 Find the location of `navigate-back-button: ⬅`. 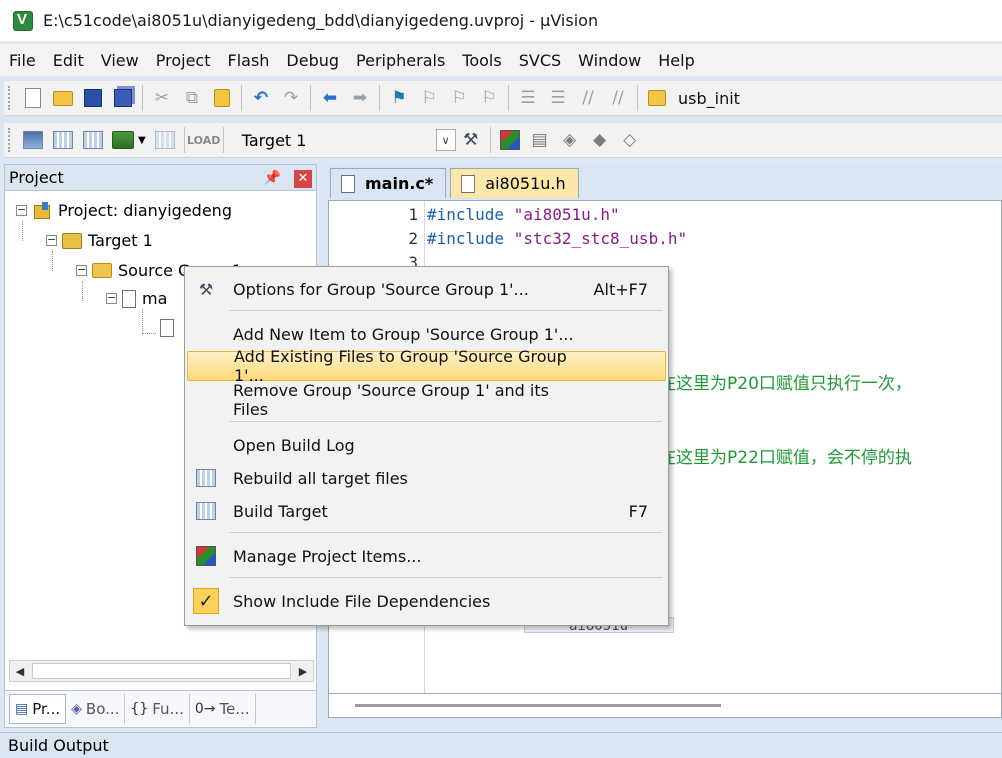

navigate-back-button: ⬅ is located at coordinates (330, 98).